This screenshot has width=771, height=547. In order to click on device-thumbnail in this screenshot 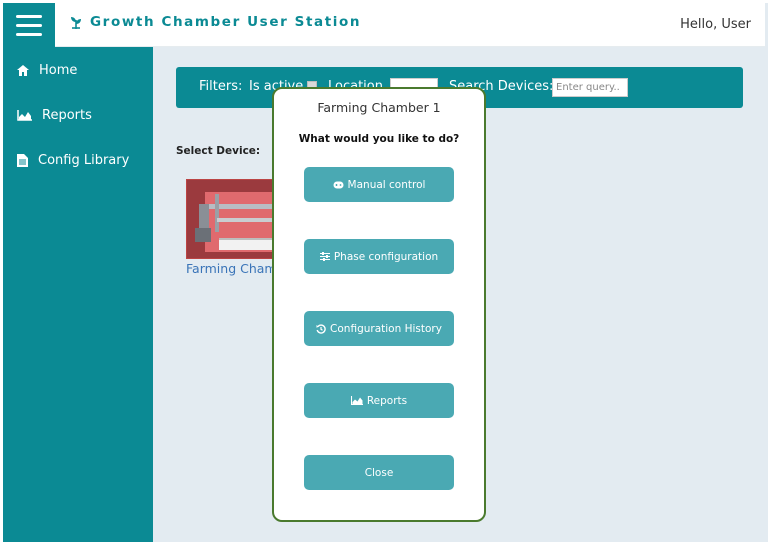, I will do `click(236, 219)`.